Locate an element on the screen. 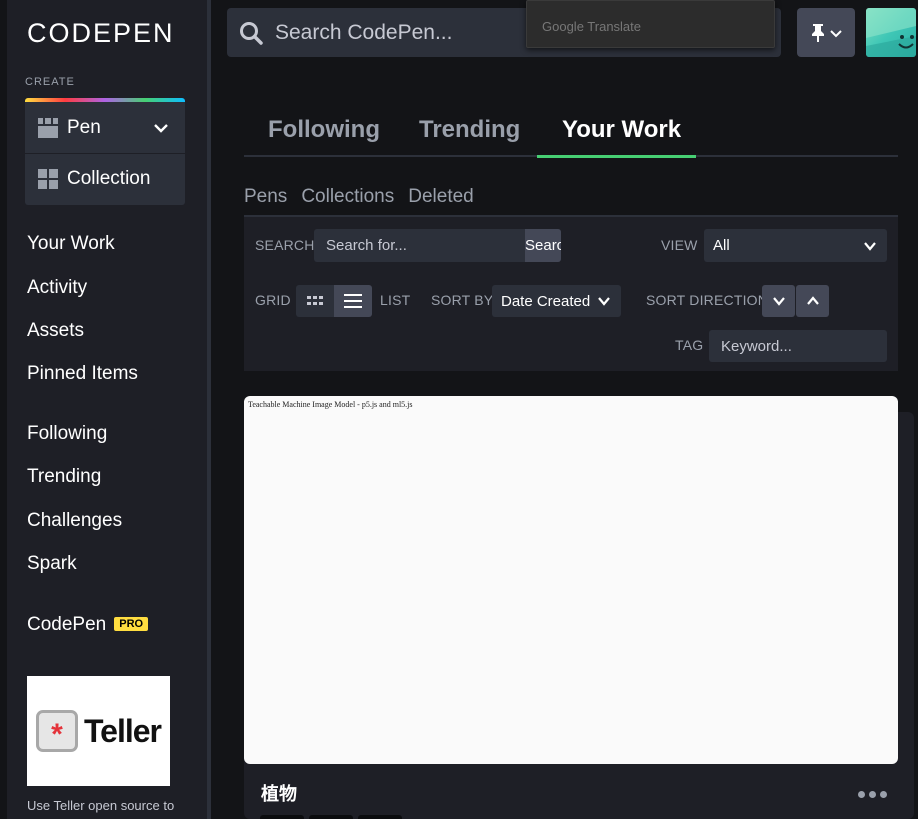 Image resolution: width=918 pixels, height=819 pixels. create-label: CREATE is located at coordinates (50, 82).